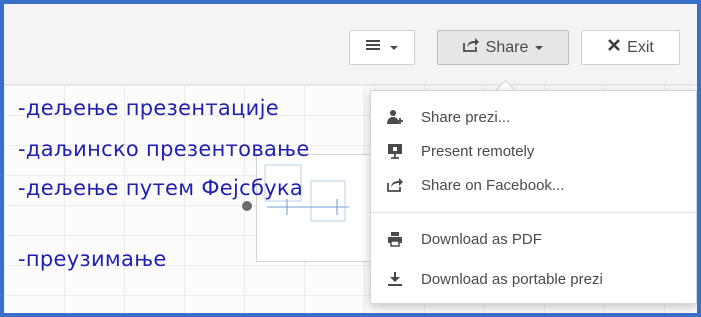 The image size is (701, 317). Describe the element at coordinates (148, 108) in the screenshot. I see `handwritten-line: -дељење презентације` at that location.